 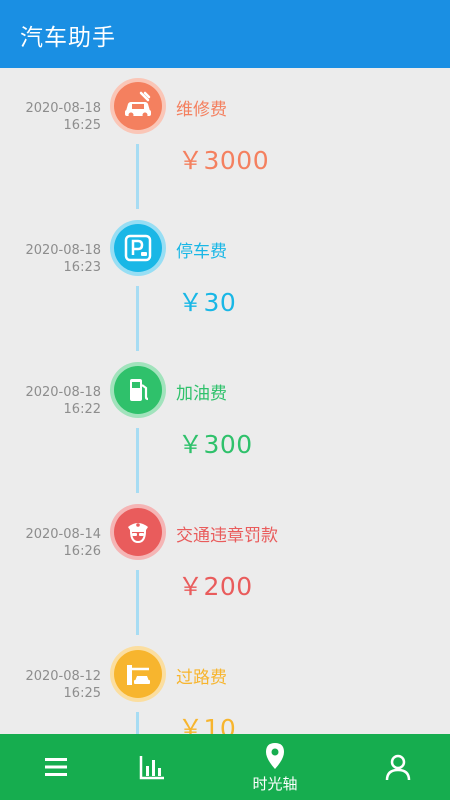 What do you see at coordinates (224, 160) in the screenshot?
I see `entry-amount: ￥3000` at bounding box center [224, 160].